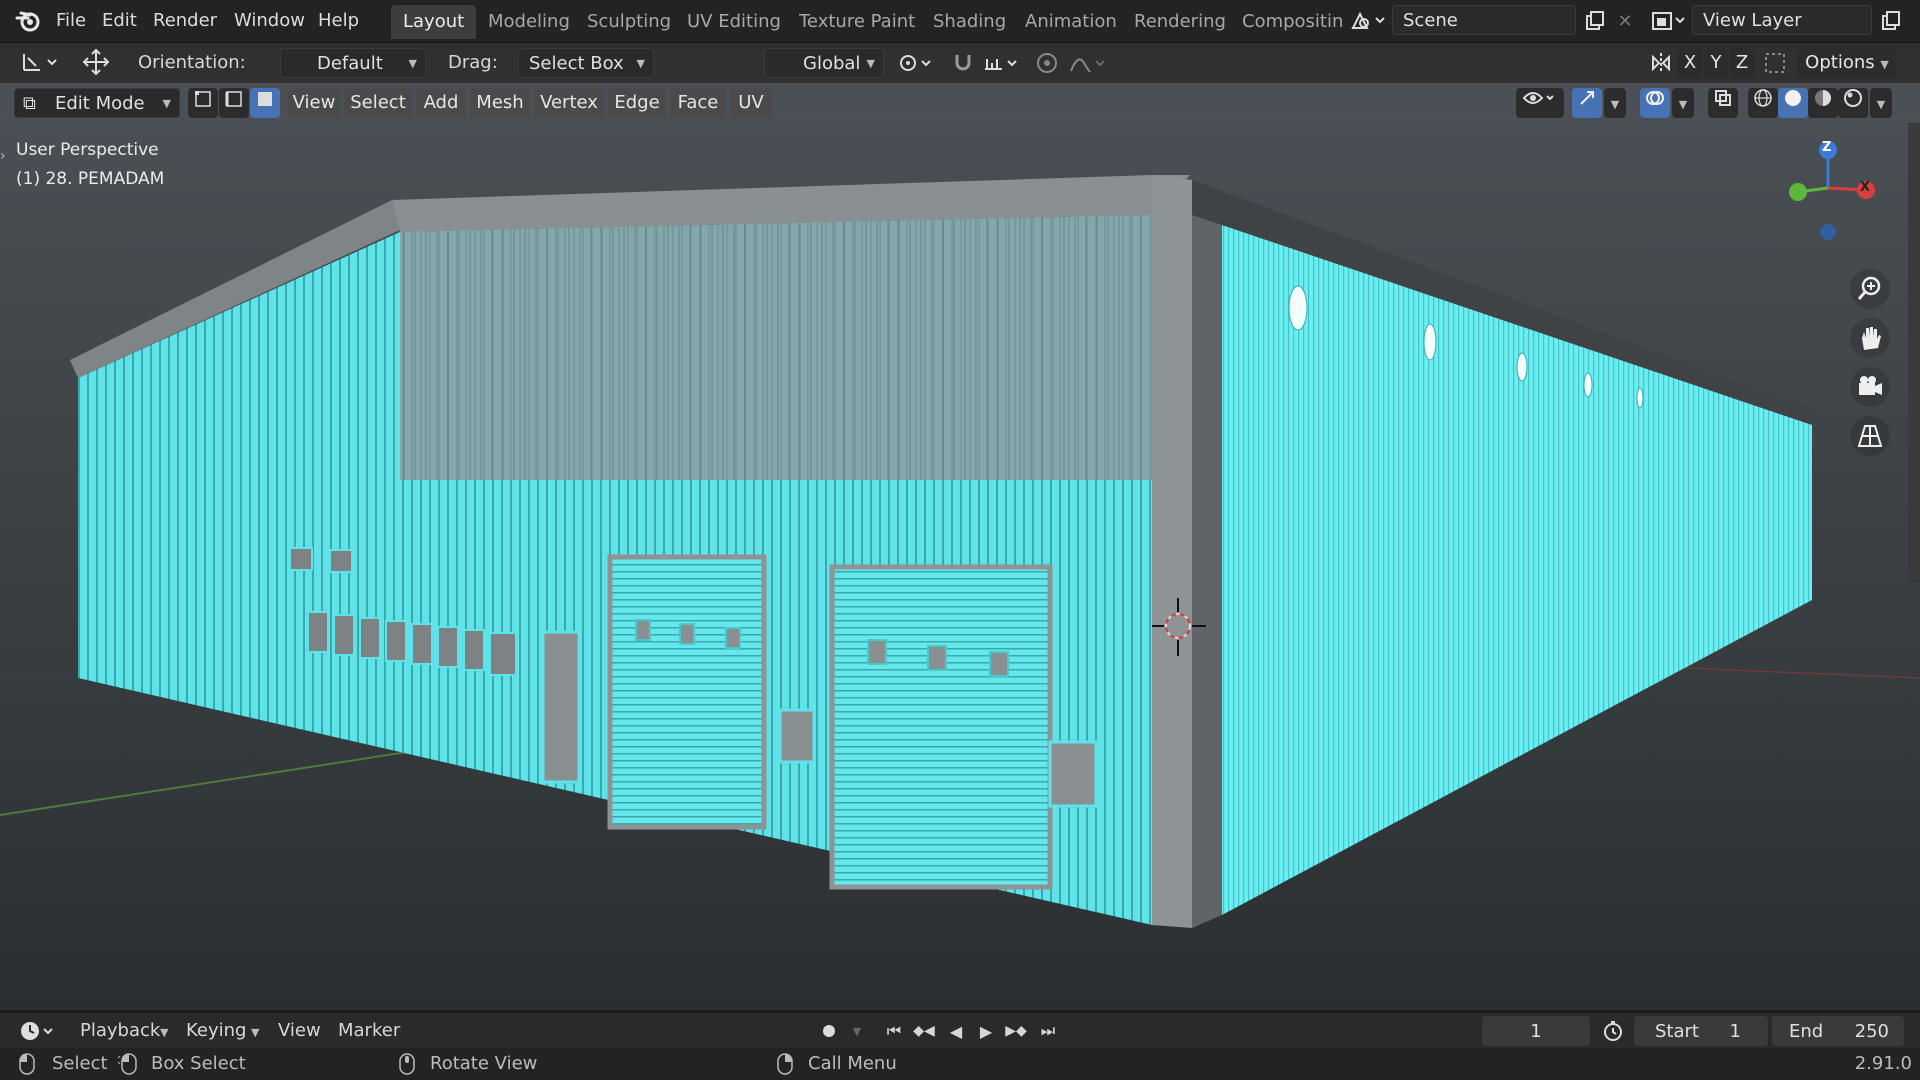 This screenshot has height=1080, width=1920. Describe the element at coordinates (203, 103) in the screenshot. I see `vertex-select-mode-icon` at that location.